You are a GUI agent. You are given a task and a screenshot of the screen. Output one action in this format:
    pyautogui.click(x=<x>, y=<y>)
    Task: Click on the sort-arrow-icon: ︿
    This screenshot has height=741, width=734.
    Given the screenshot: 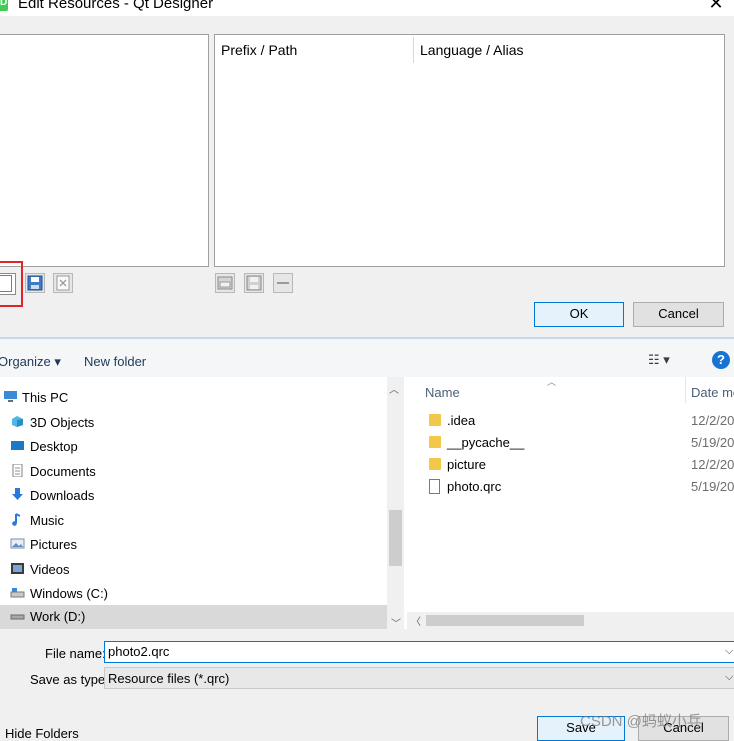 What is the action you would take?
    pyautogui.click(x=552, y=382)
    